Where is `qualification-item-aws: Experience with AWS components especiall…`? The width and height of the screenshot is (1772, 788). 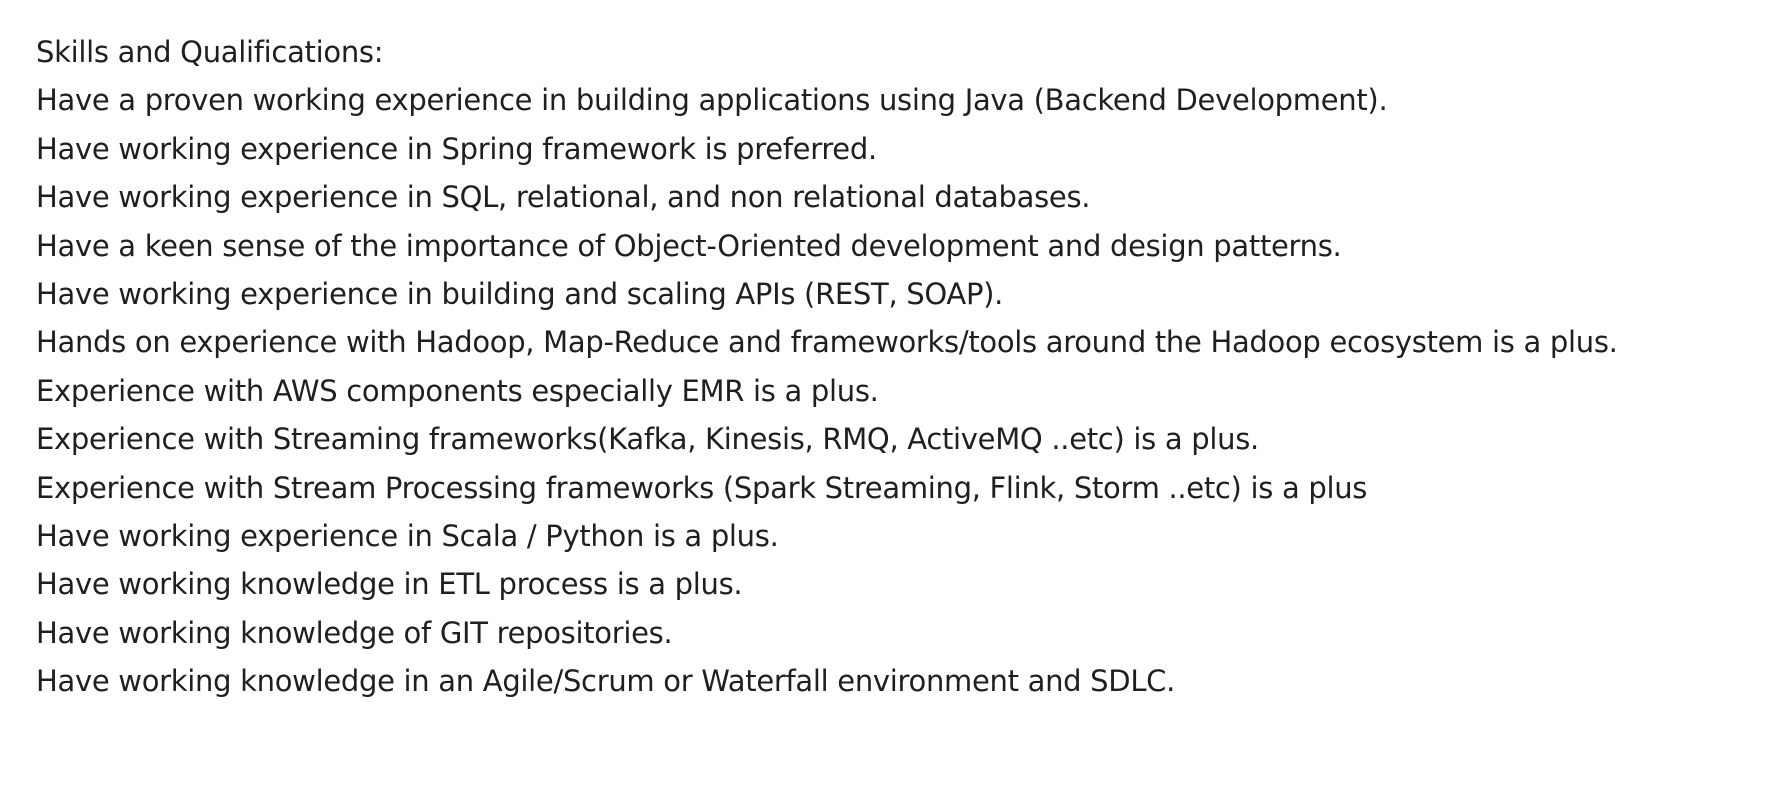 qualification-item-aws: Experience with AWS components especiall… is located at coordinates (457, 390).